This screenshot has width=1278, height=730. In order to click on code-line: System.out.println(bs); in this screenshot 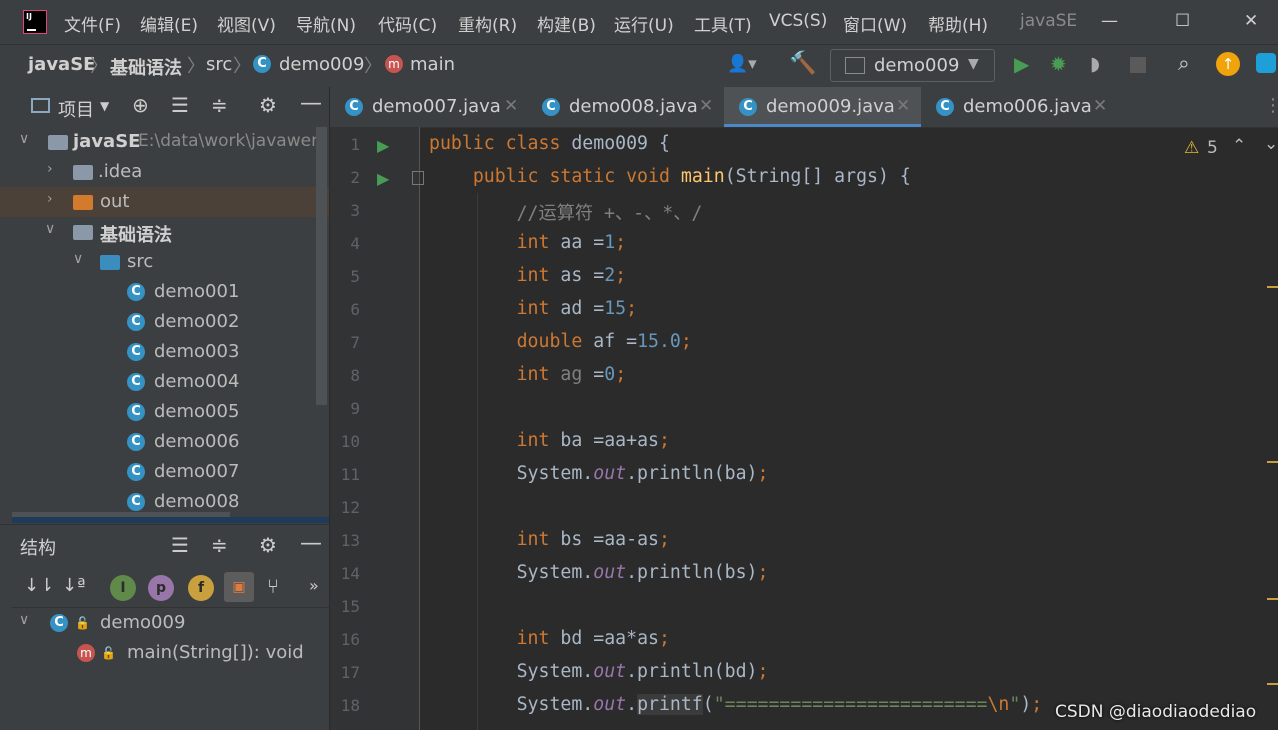, I will do `click(599, 572)`.